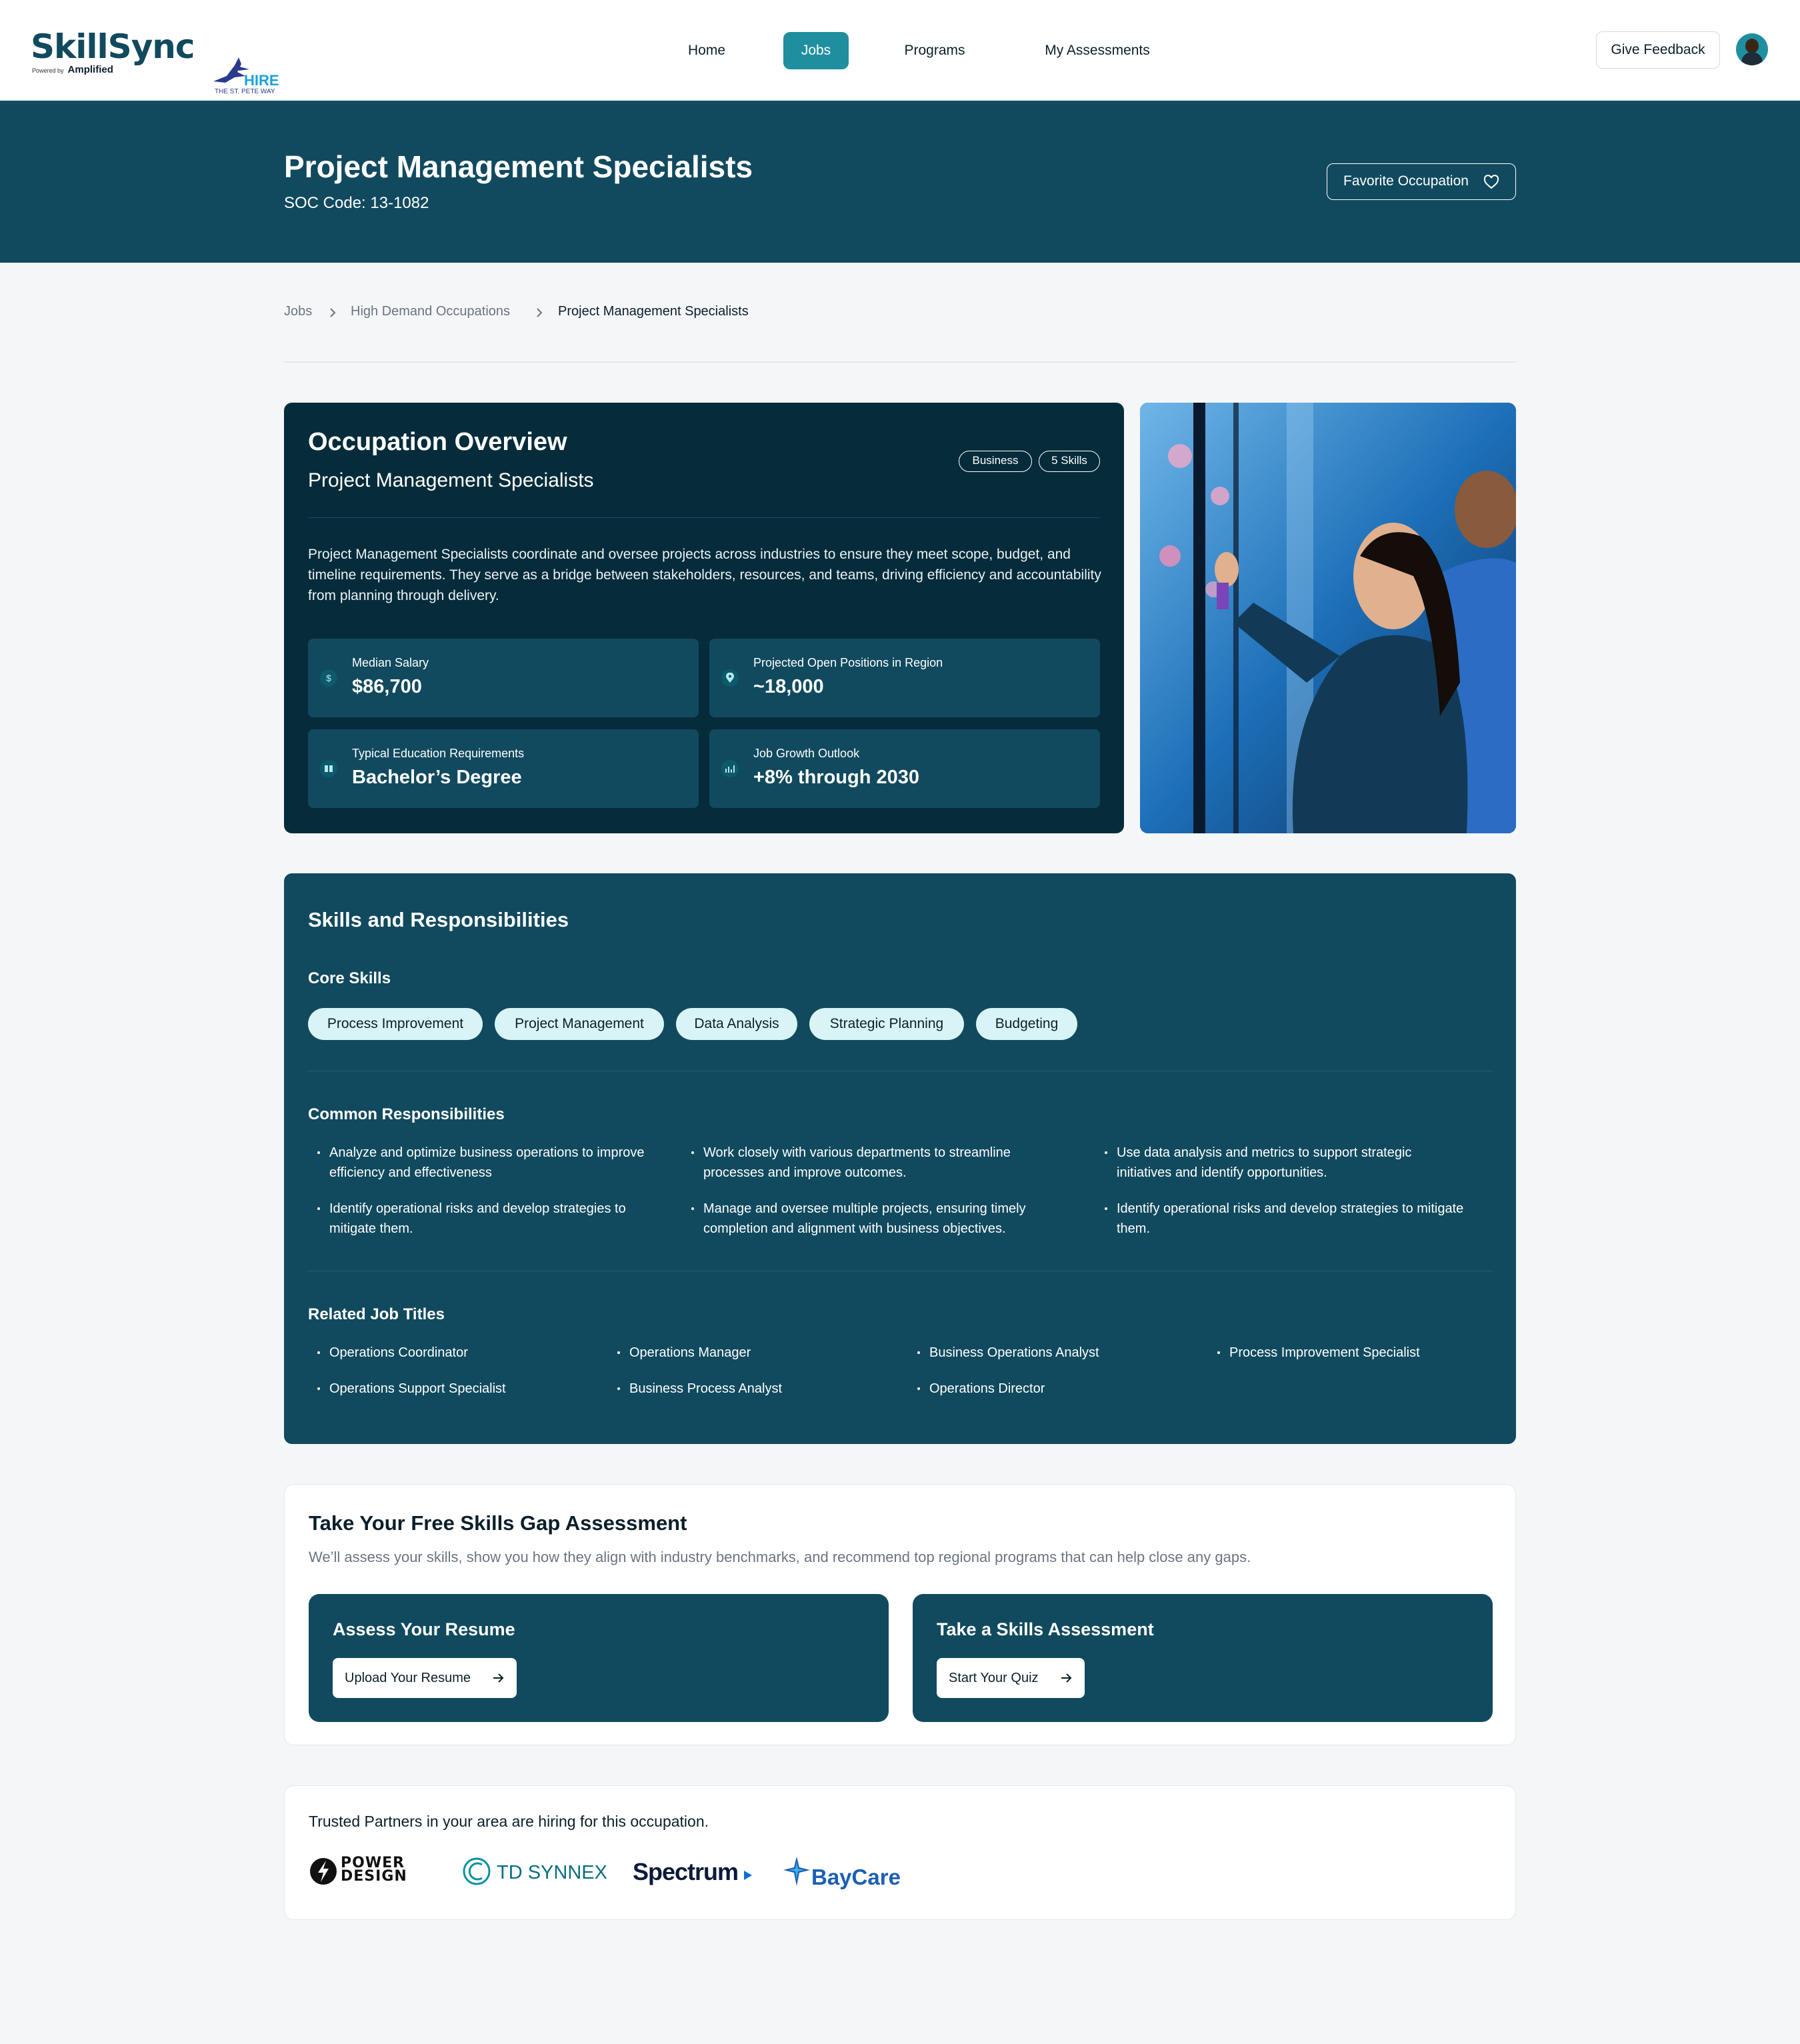  I want to click on stat-job-growth: Job Growth Outlook +8% through 2030, so click(904, 768).